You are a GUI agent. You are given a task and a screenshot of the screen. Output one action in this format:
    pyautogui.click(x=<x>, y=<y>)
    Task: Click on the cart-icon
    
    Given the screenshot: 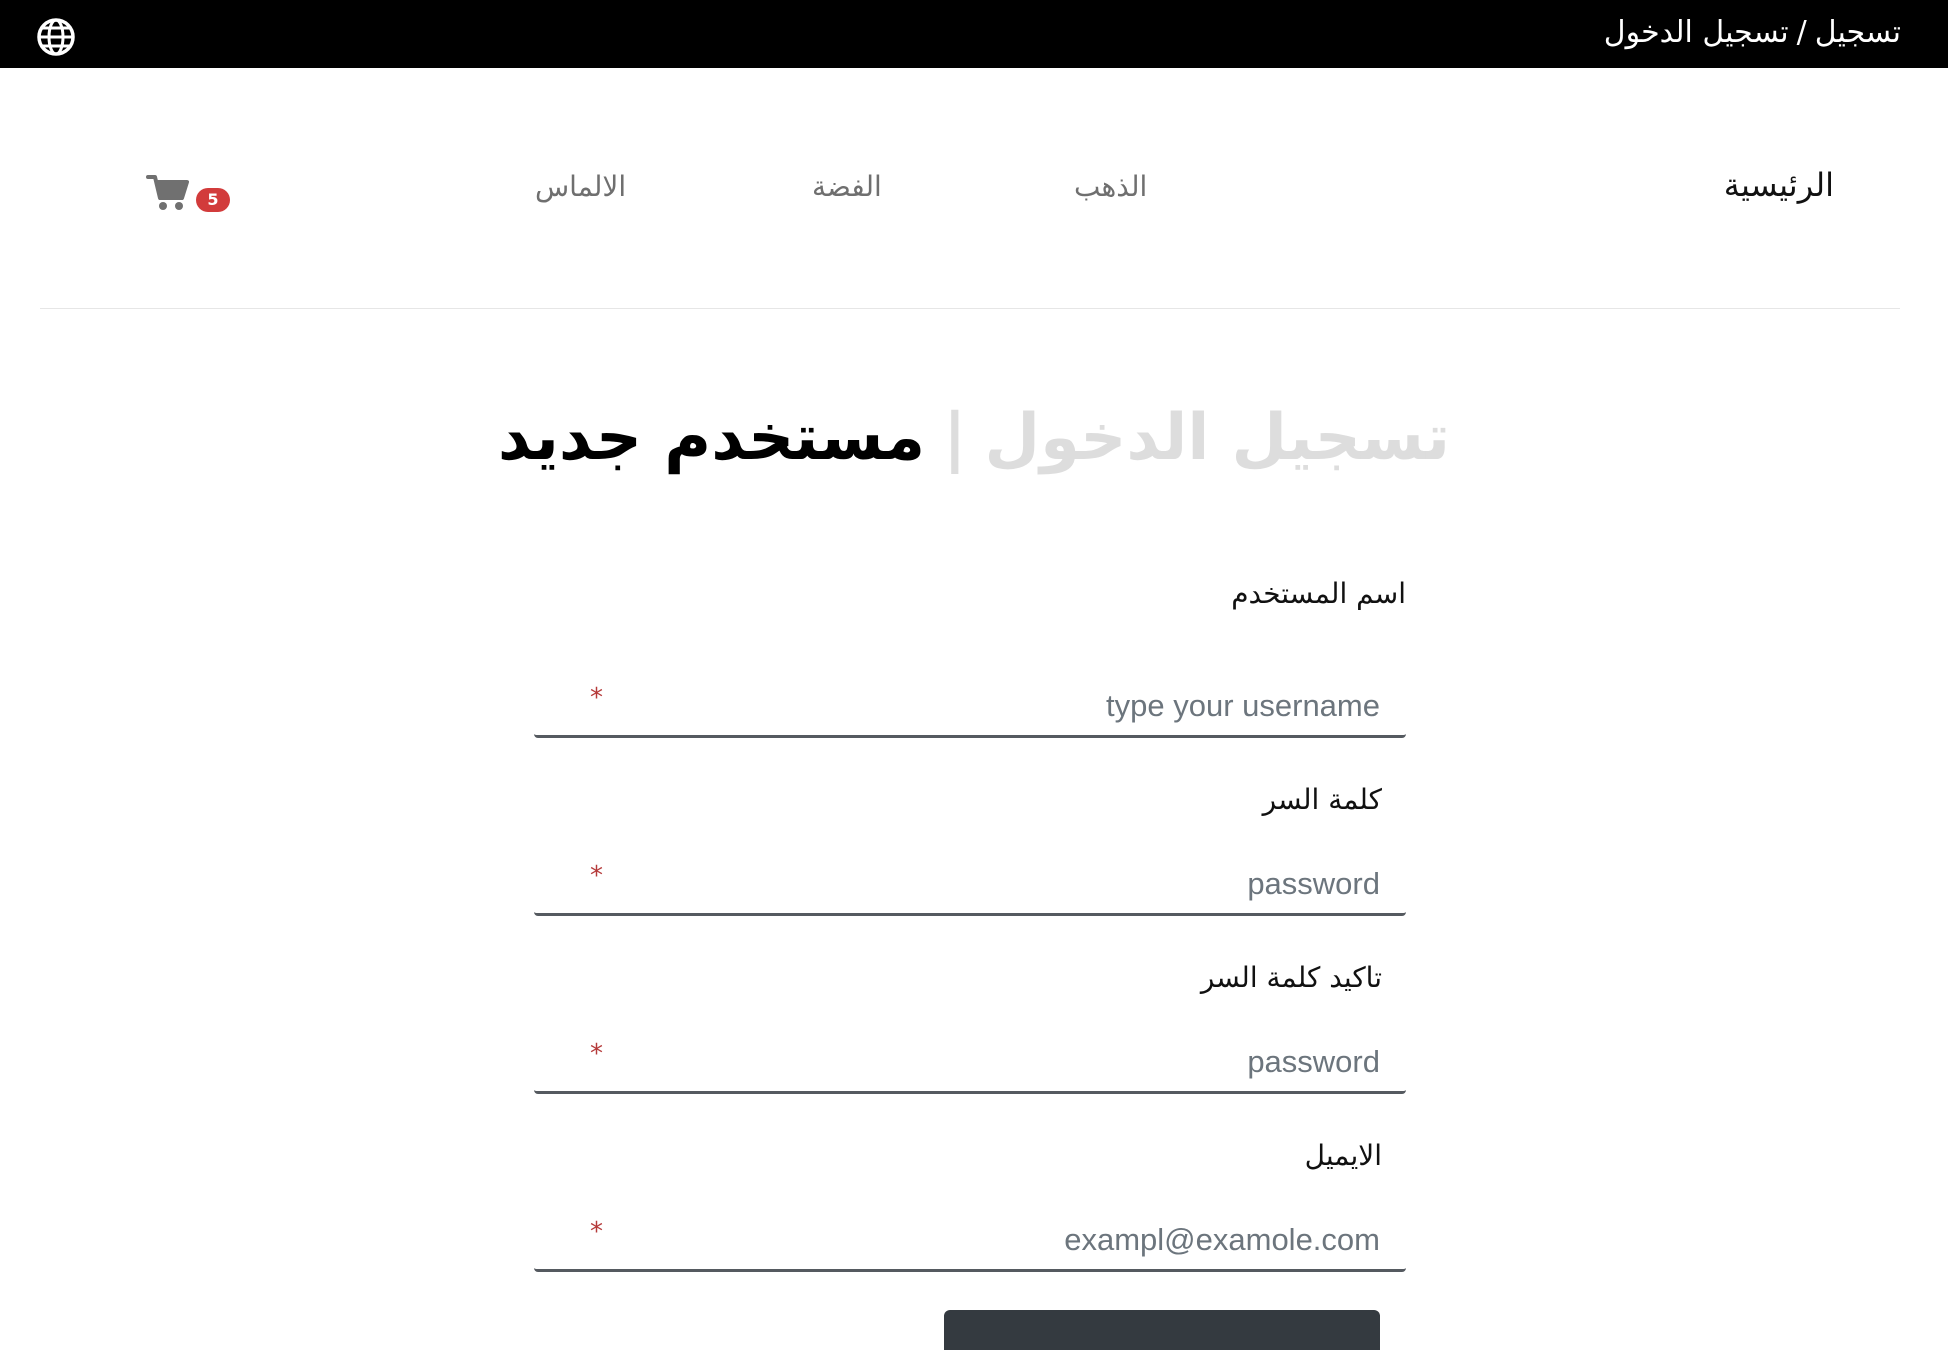 What is the action you would take?
    pyautogui.click(x=167, y=192)
    